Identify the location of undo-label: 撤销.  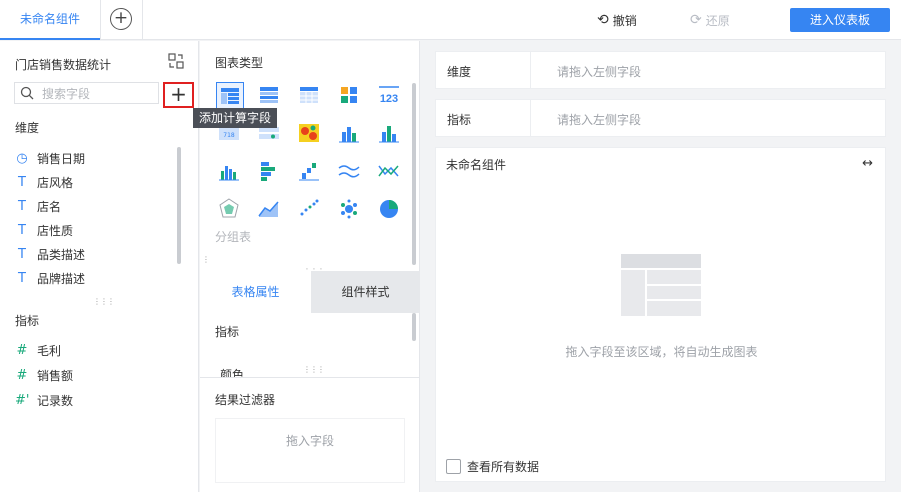
(624, 20).